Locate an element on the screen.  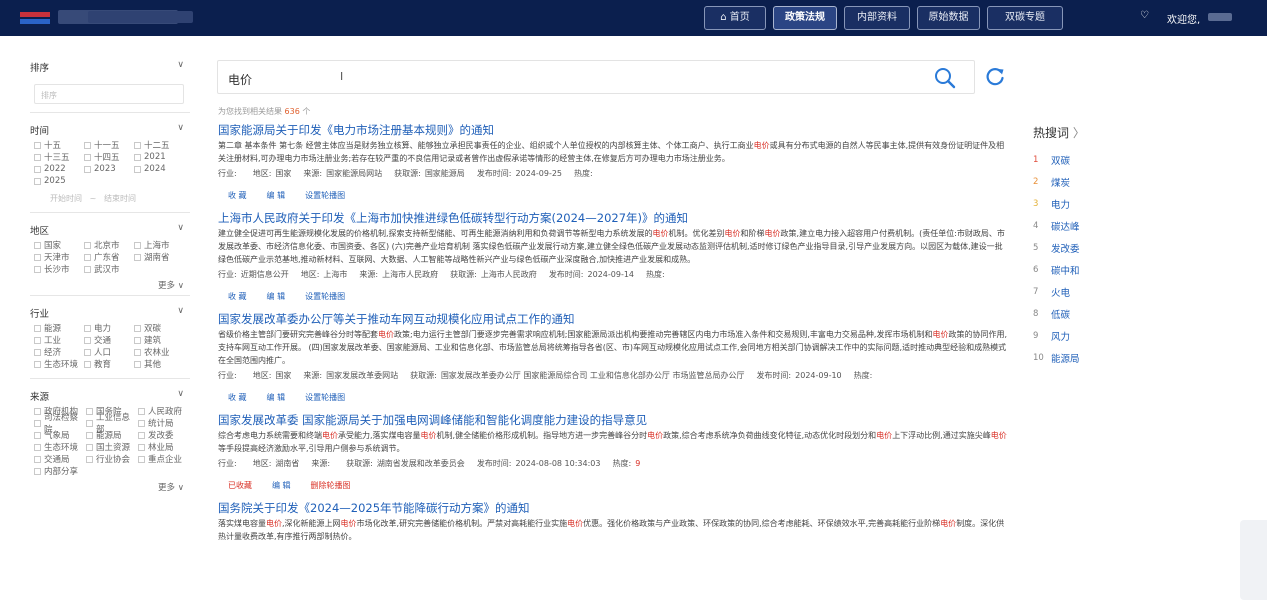
hot-search-keyword: 煤炭 is located at coordinates (1060, 182).